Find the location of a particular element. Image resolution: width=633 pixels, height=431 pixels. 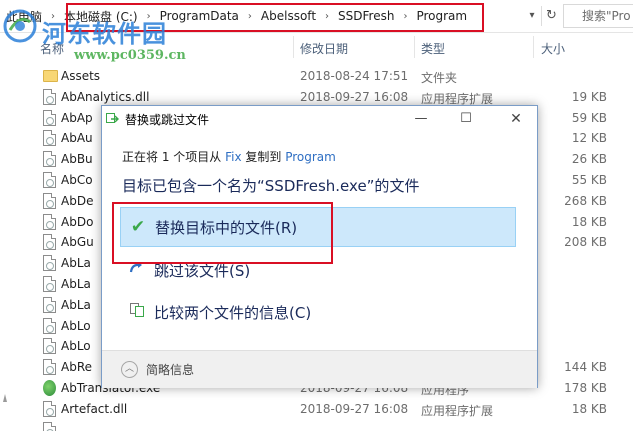

file-name: Artefact.dll is located at coordinates (94, 408).